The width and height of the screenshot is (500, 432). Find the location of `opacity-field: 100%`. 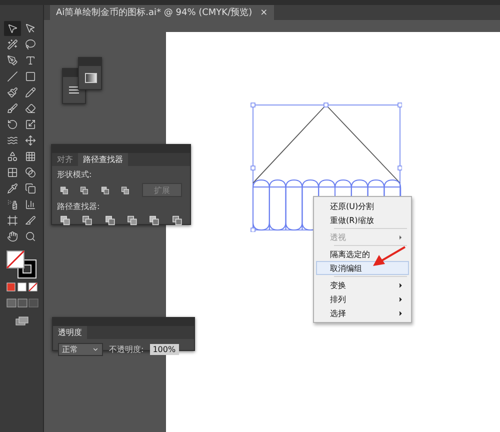

opacity-field: 100% is located at coordinates (164, 349).